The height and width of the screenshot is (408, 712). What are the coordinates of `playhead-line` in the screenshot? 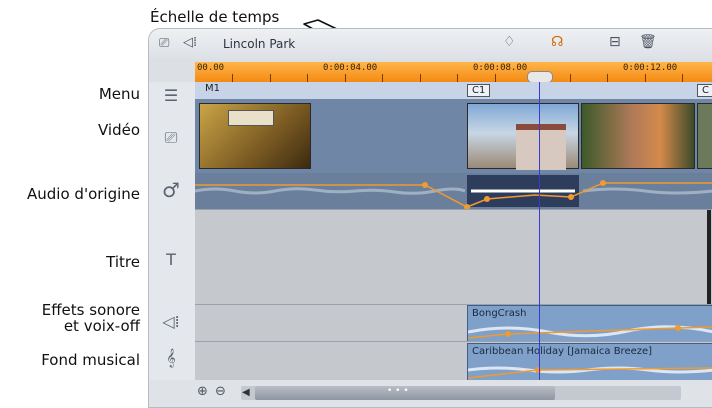 It's located at (539, 231).